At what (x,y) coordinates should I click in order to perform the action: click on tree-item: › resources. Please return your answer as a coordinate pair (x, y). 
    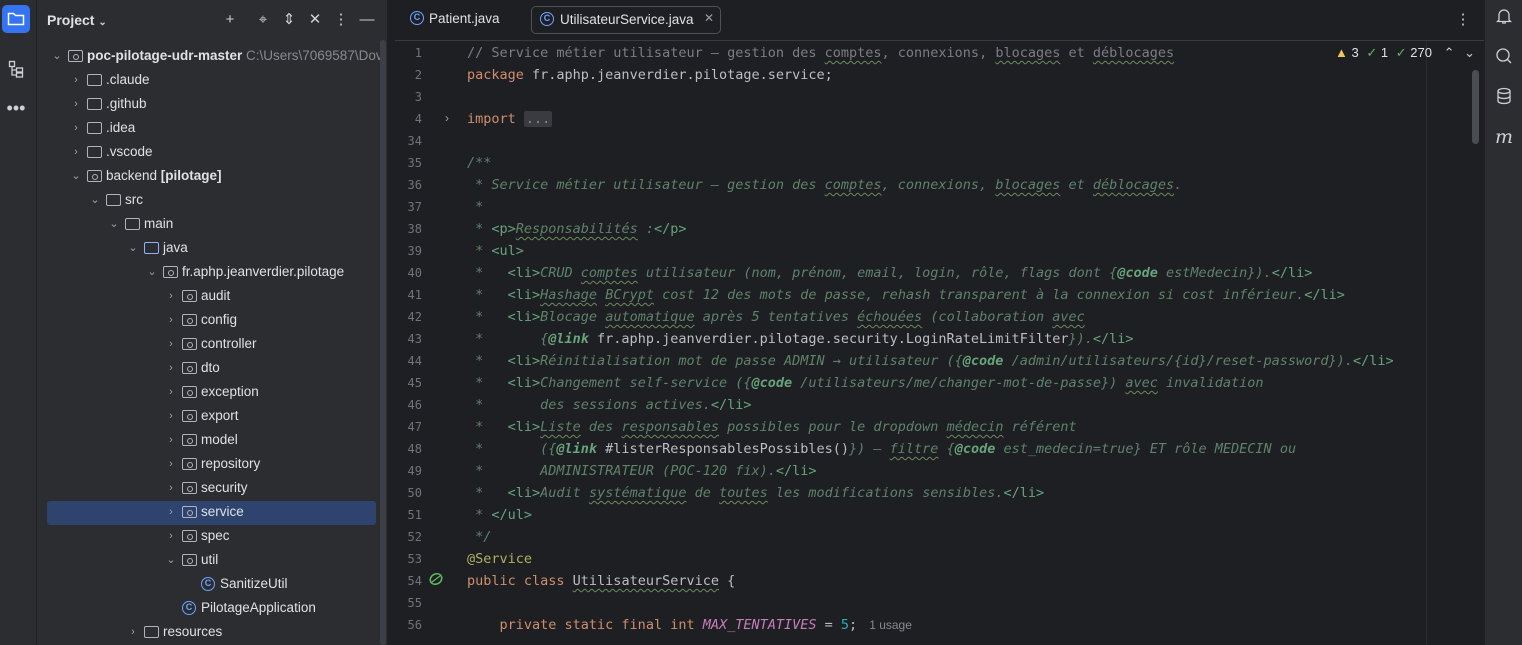
    Looking at the image, I should click on (211, 633).